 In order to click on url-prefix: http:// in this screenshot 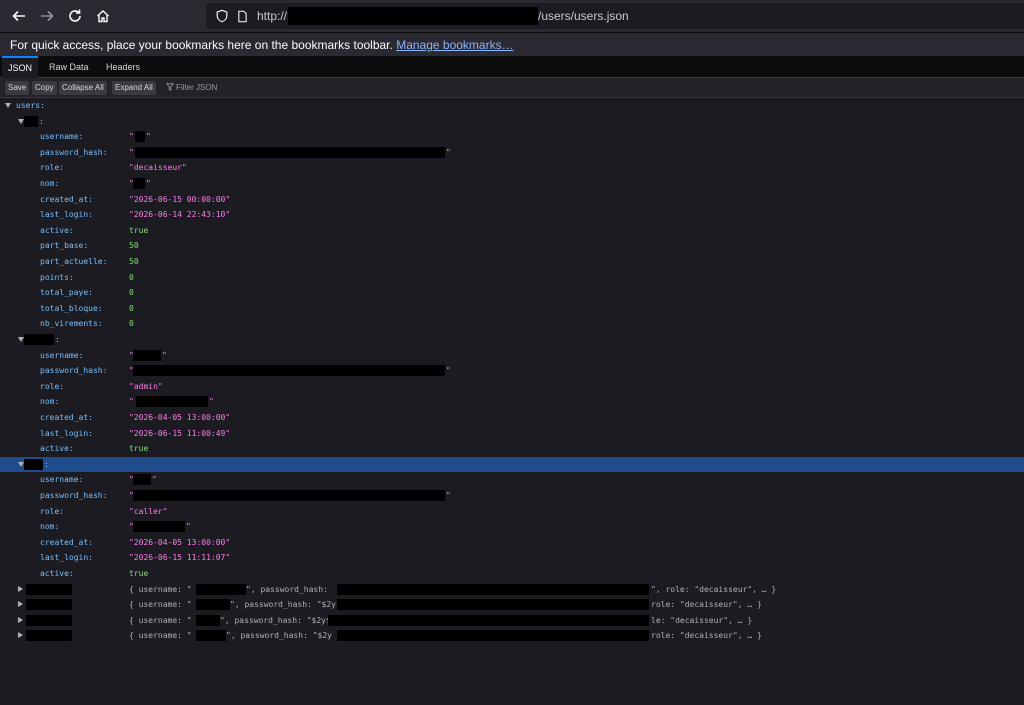, I will do `click(272, 16)`.